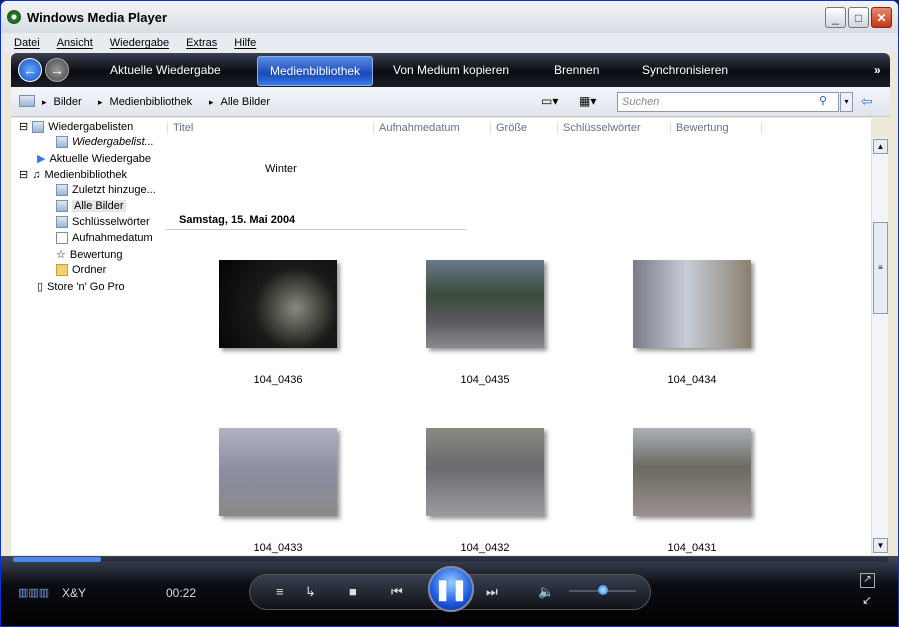 The height and width of the screenshot is (627, 899). I want to click on photo-label: 104_0432, so click(485, 548).